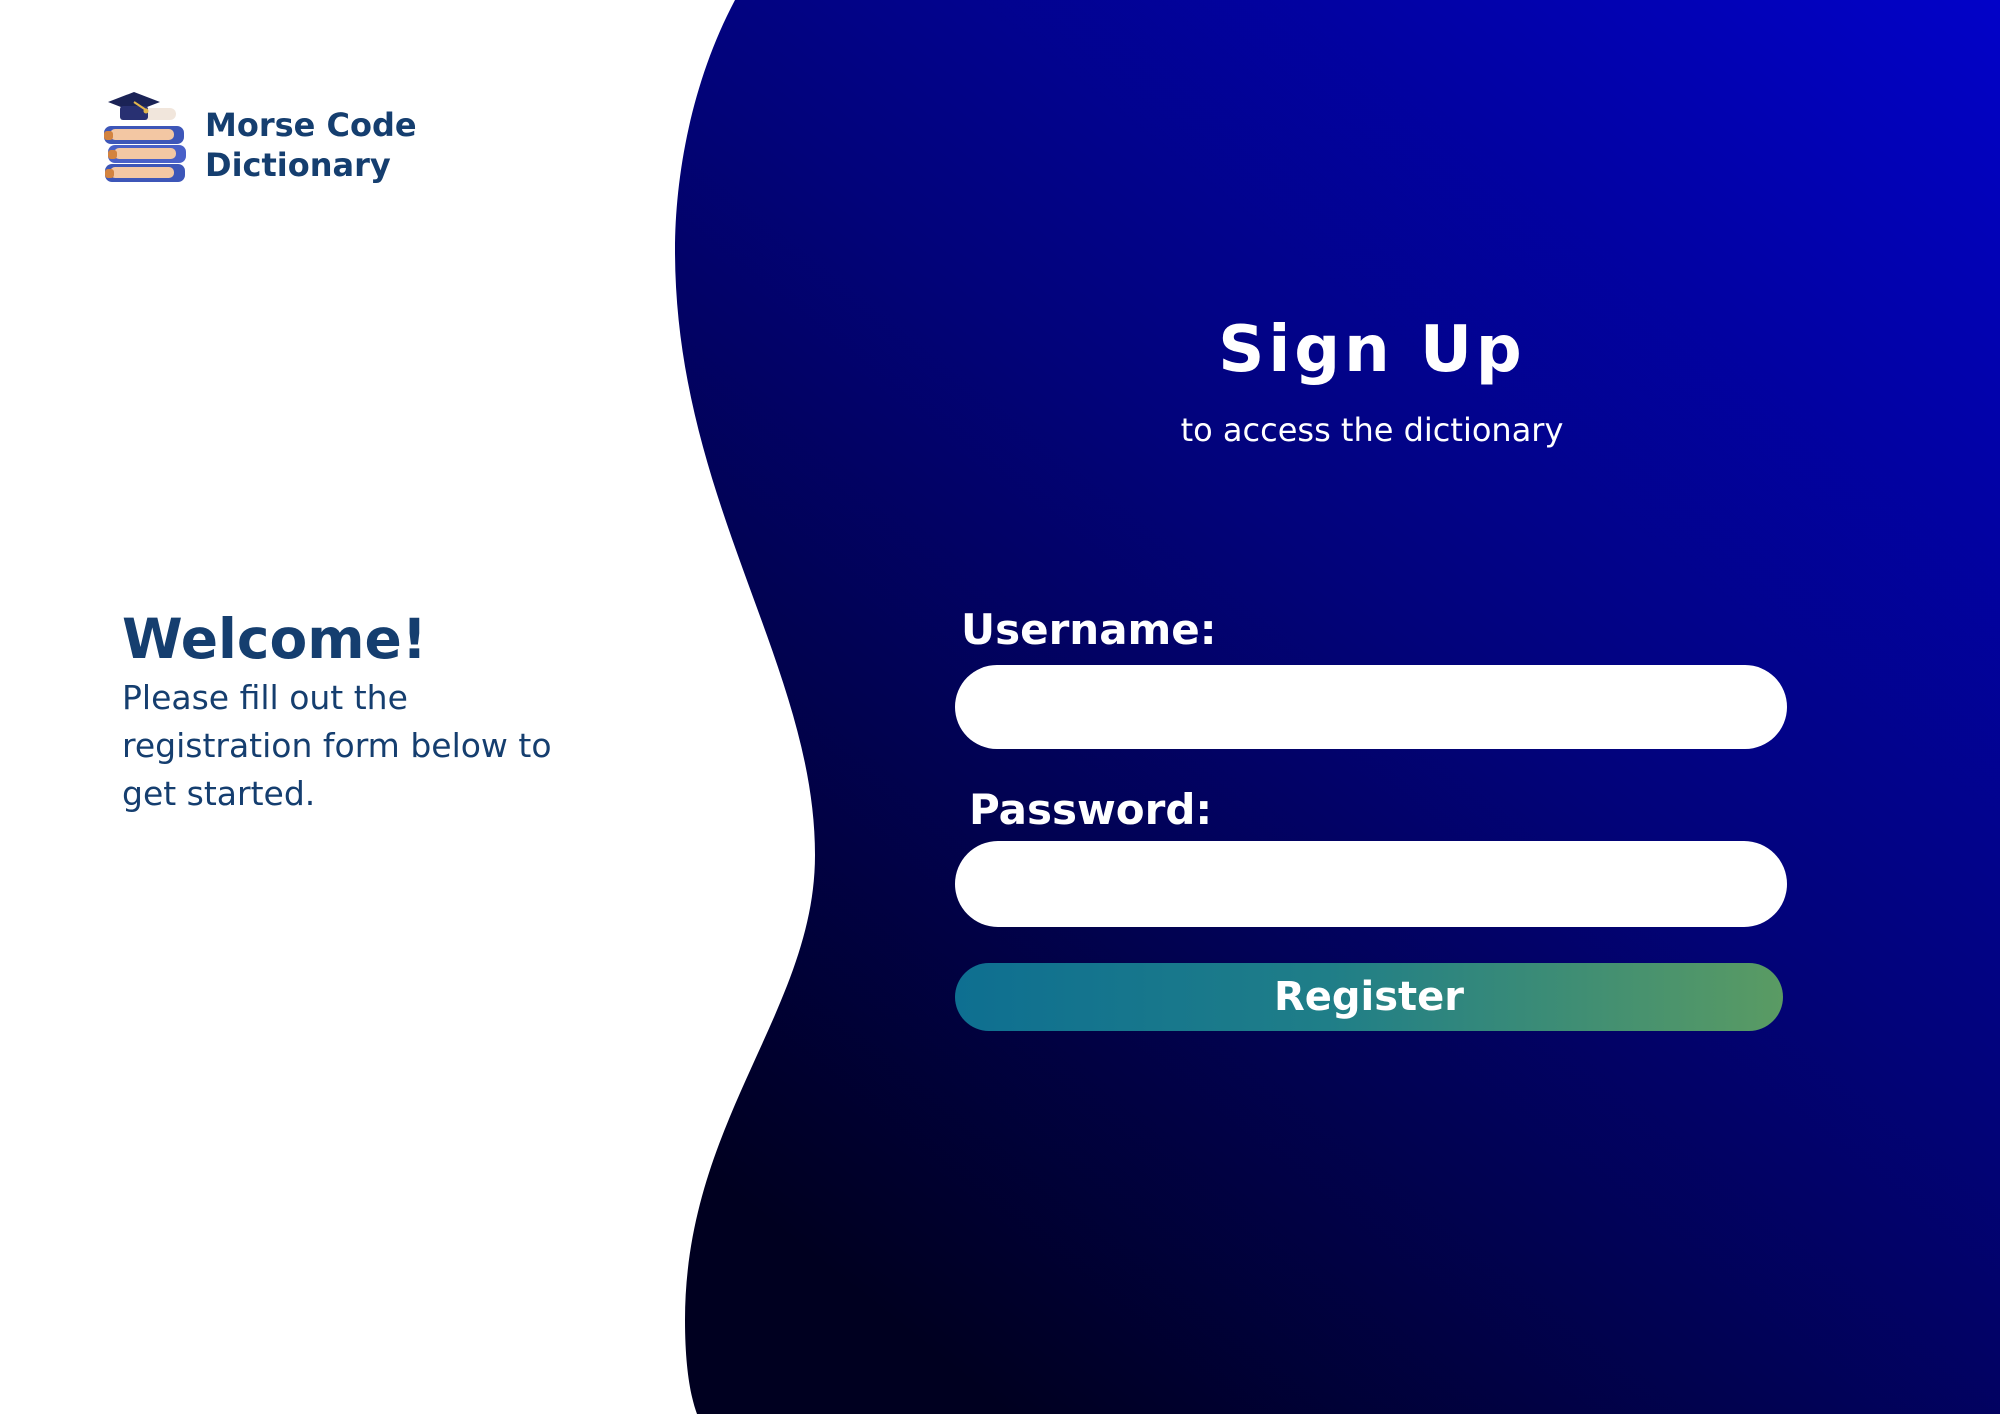 The image size is (2000, 1414). Describe the element at coordinates (311, 145) in the screenshot. I see `brand-name: Morse Code Dictionary` at that location.